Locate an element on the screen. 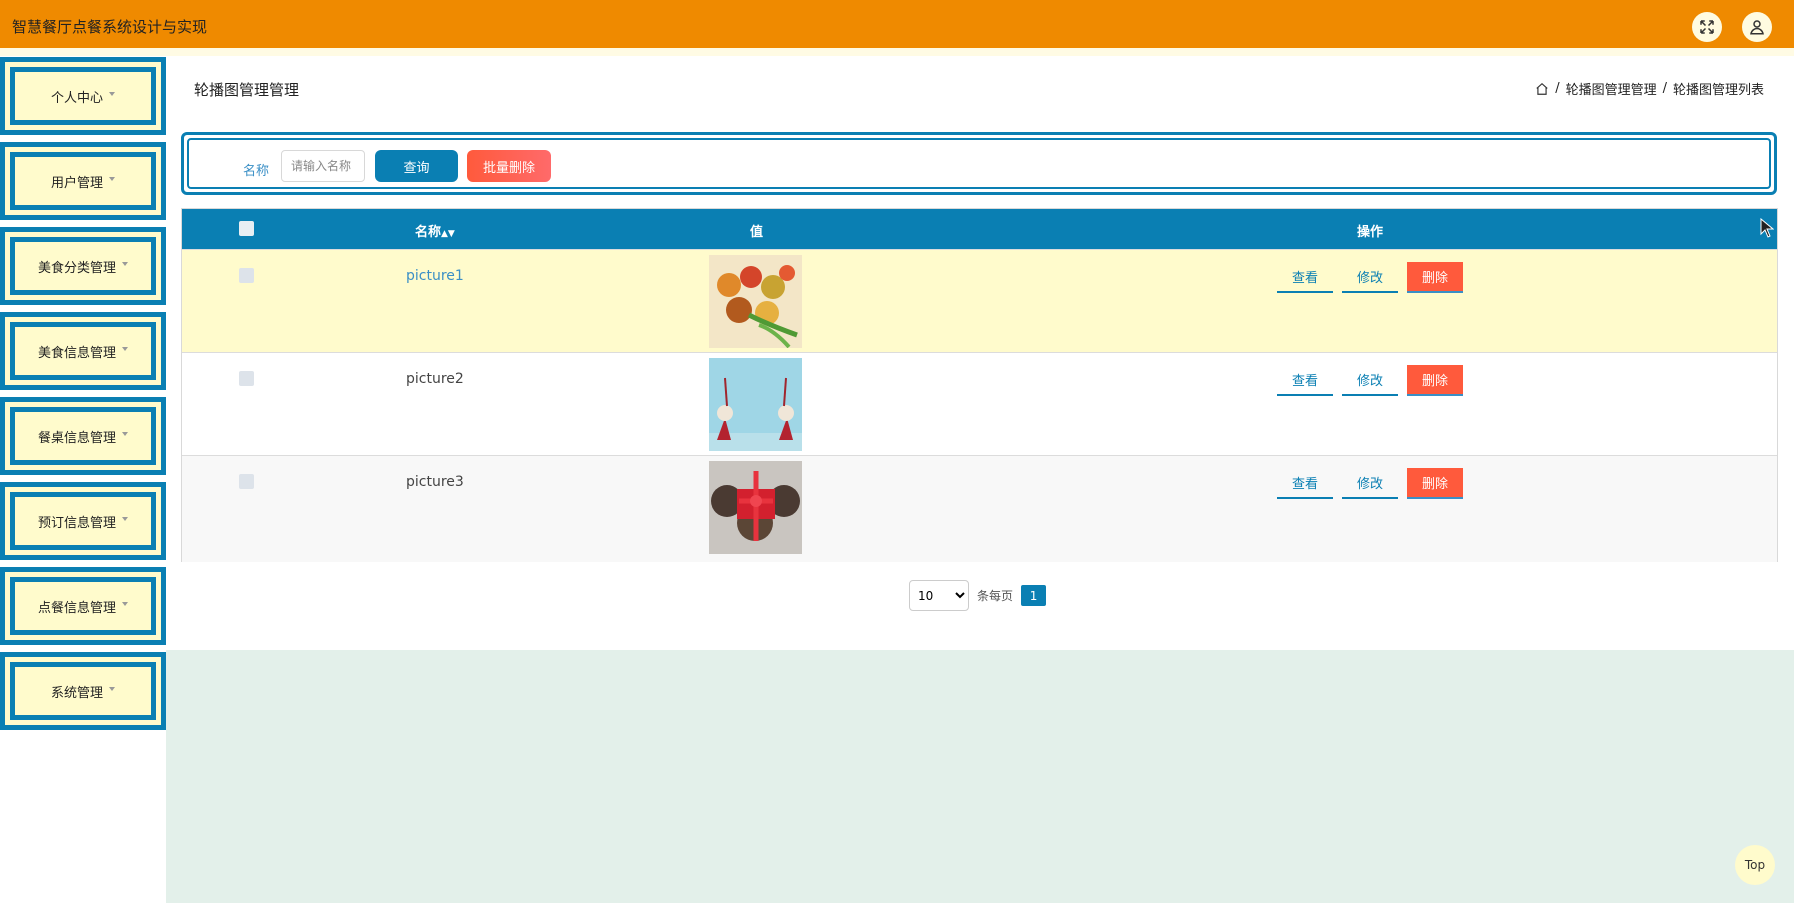 This screenshot has width=1794, height=903. name-label: 名称 is located at coordinates (256, 171).